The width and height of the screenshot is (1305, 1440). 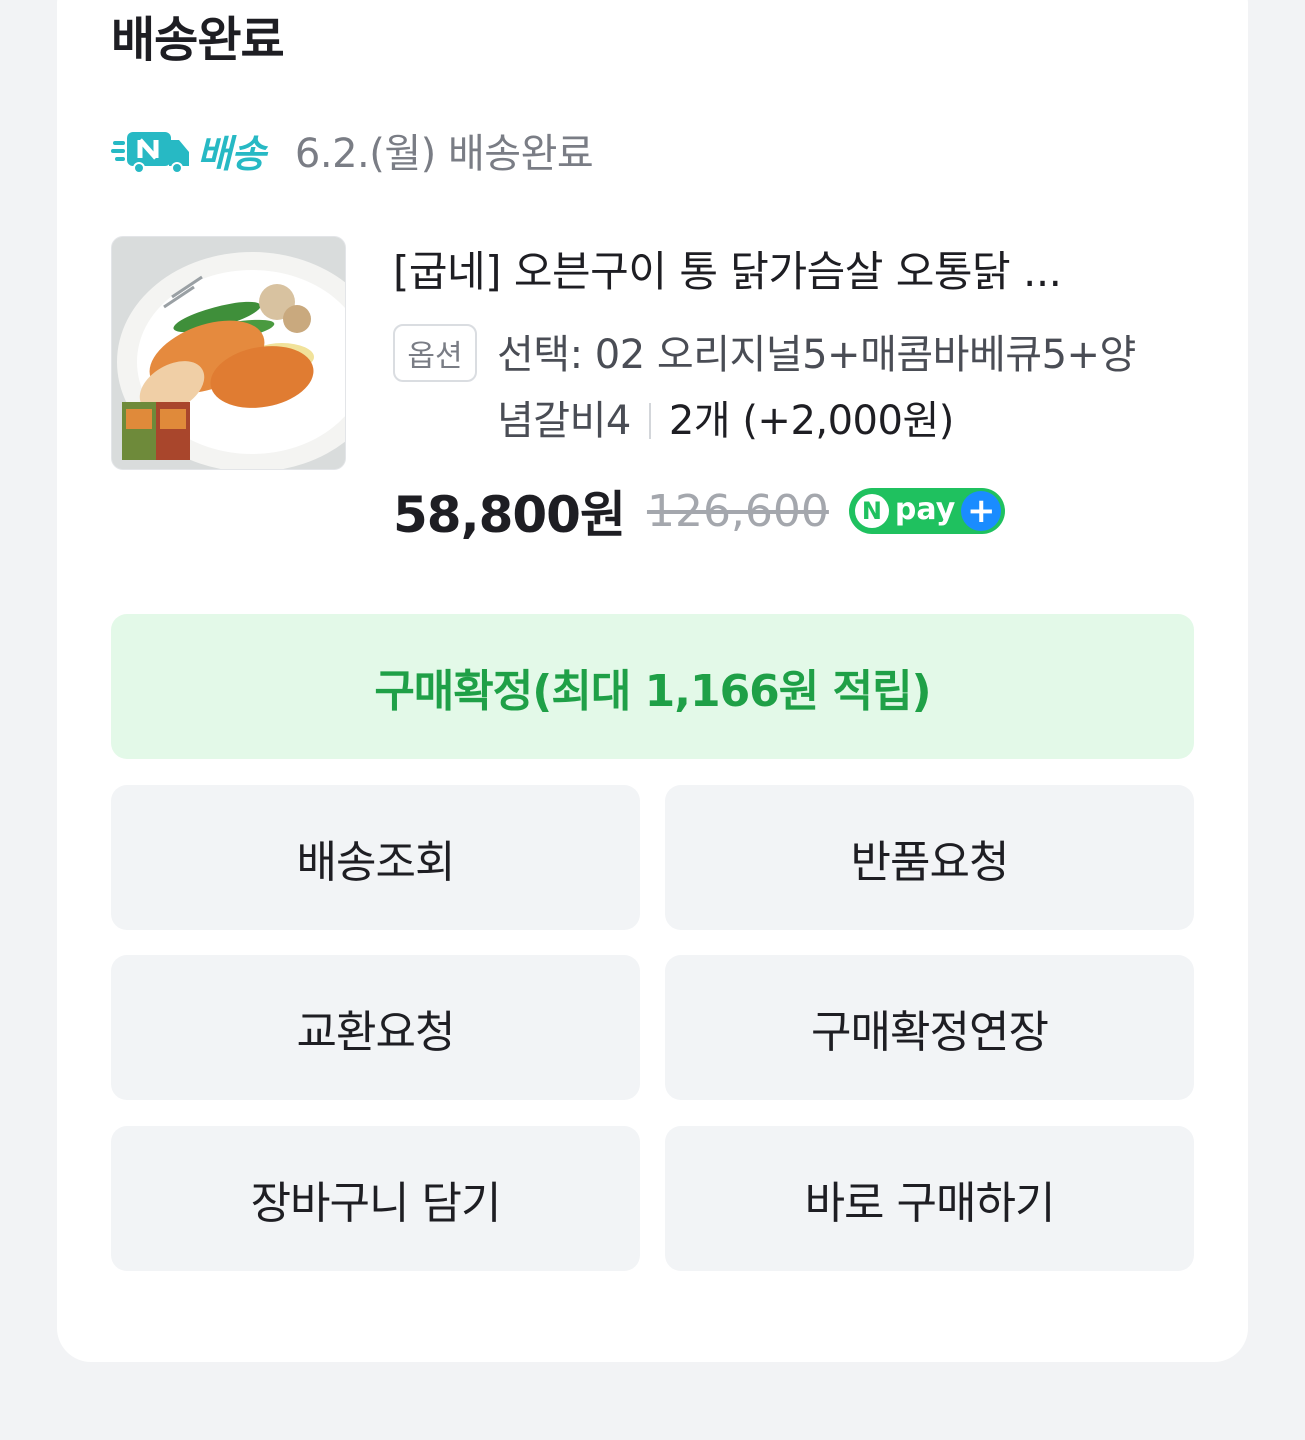 I want to click on option-divider, so click(x=649, y=421).